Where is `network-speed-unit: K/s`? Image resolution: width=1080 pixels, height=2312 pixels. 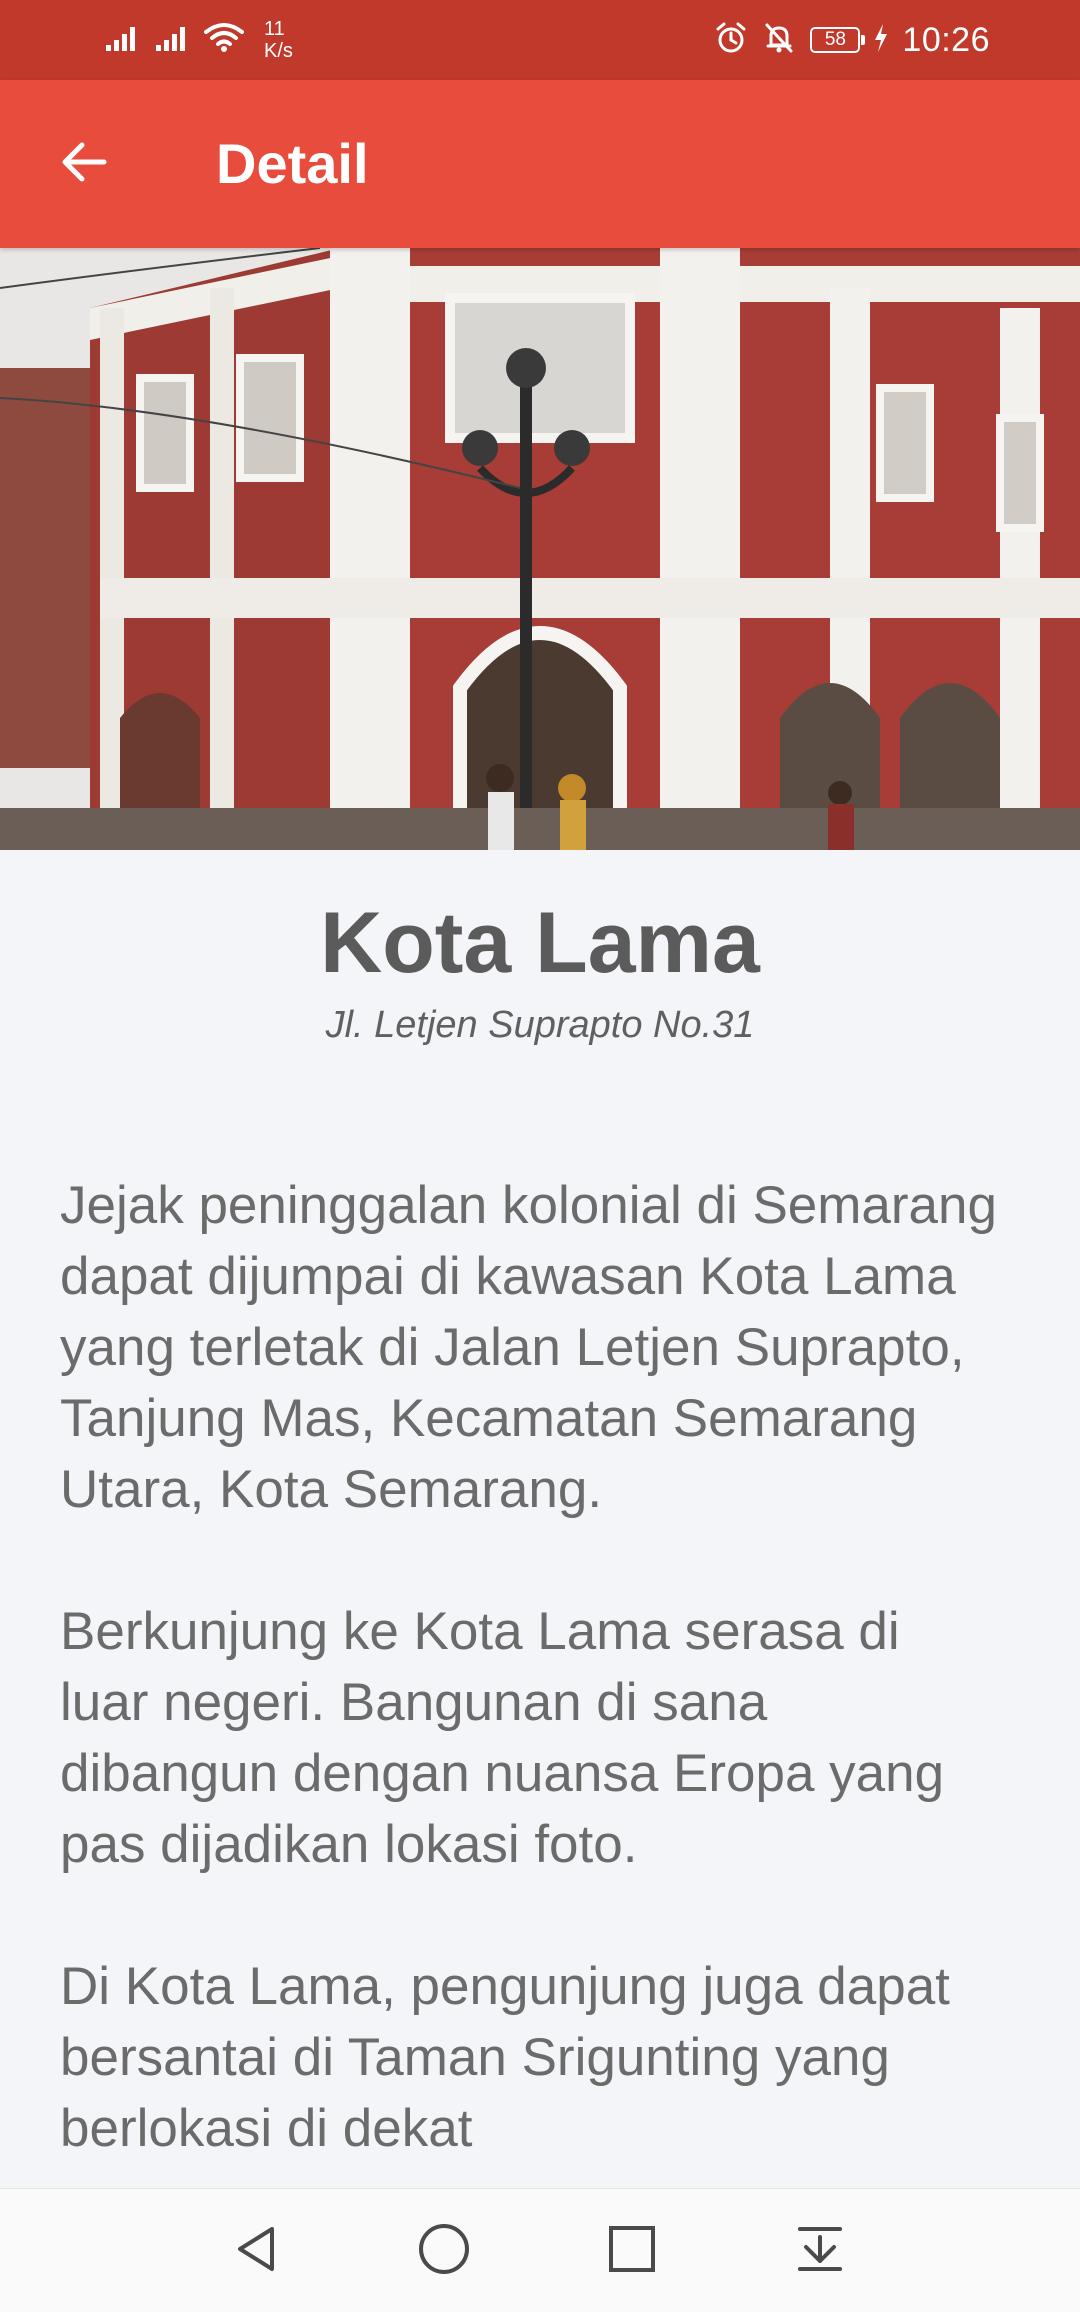
network-speed-unit: K/s is located at coordinates (278, 51).